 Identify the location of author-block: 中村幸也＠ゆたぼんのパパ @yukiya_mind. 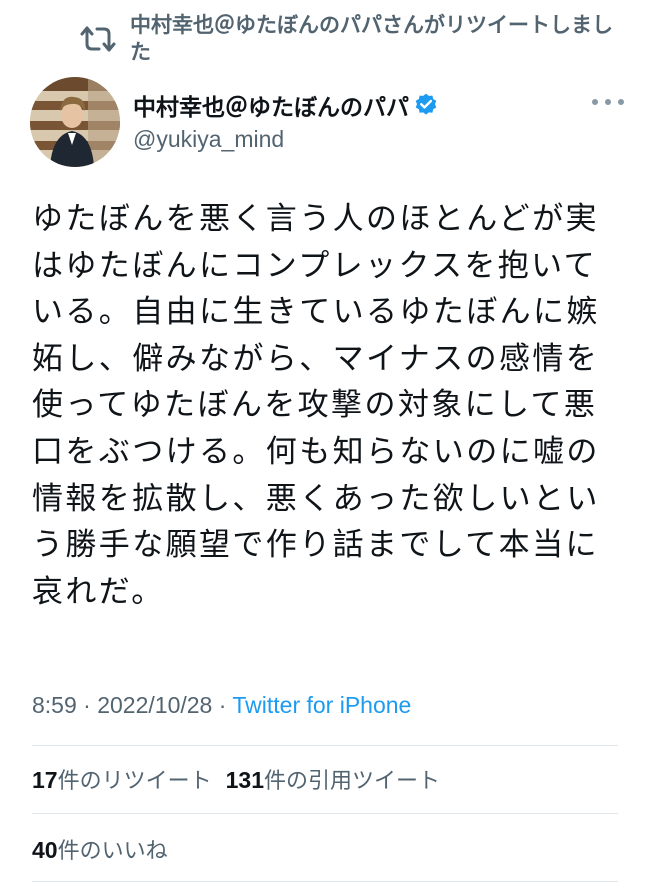
(368, 120).